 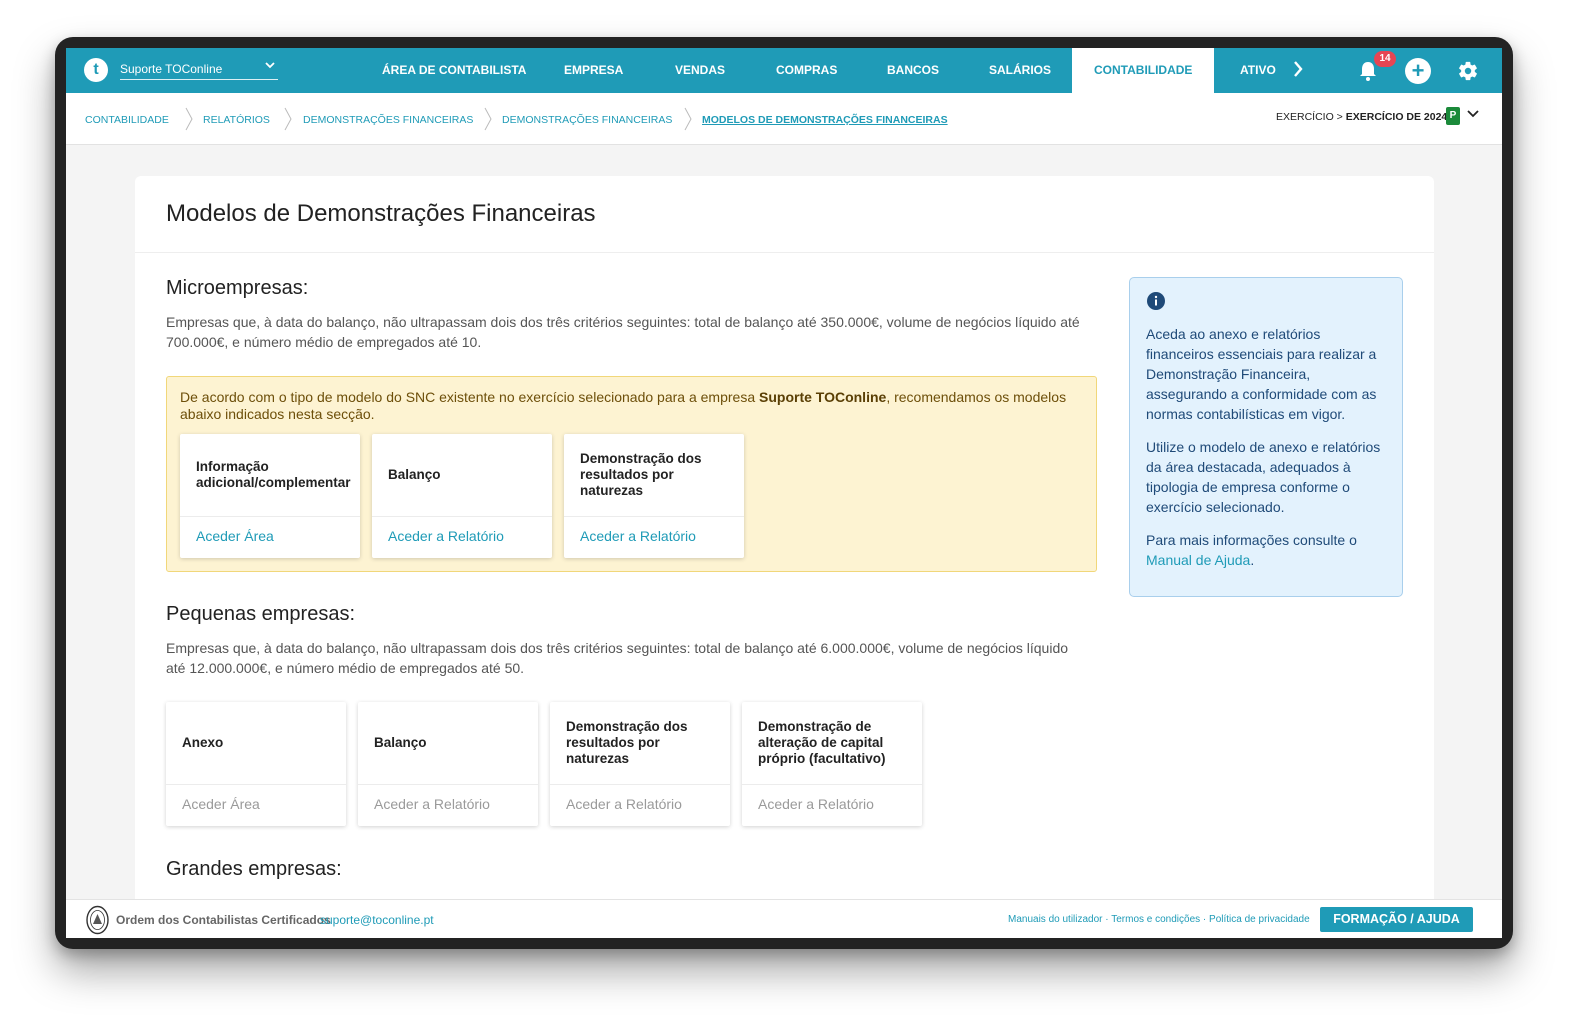 What do you see at coordinates (254, 869) in the screenshot?
I see `large-heading: Grandes empresas:` at bounding box center [254, 869].